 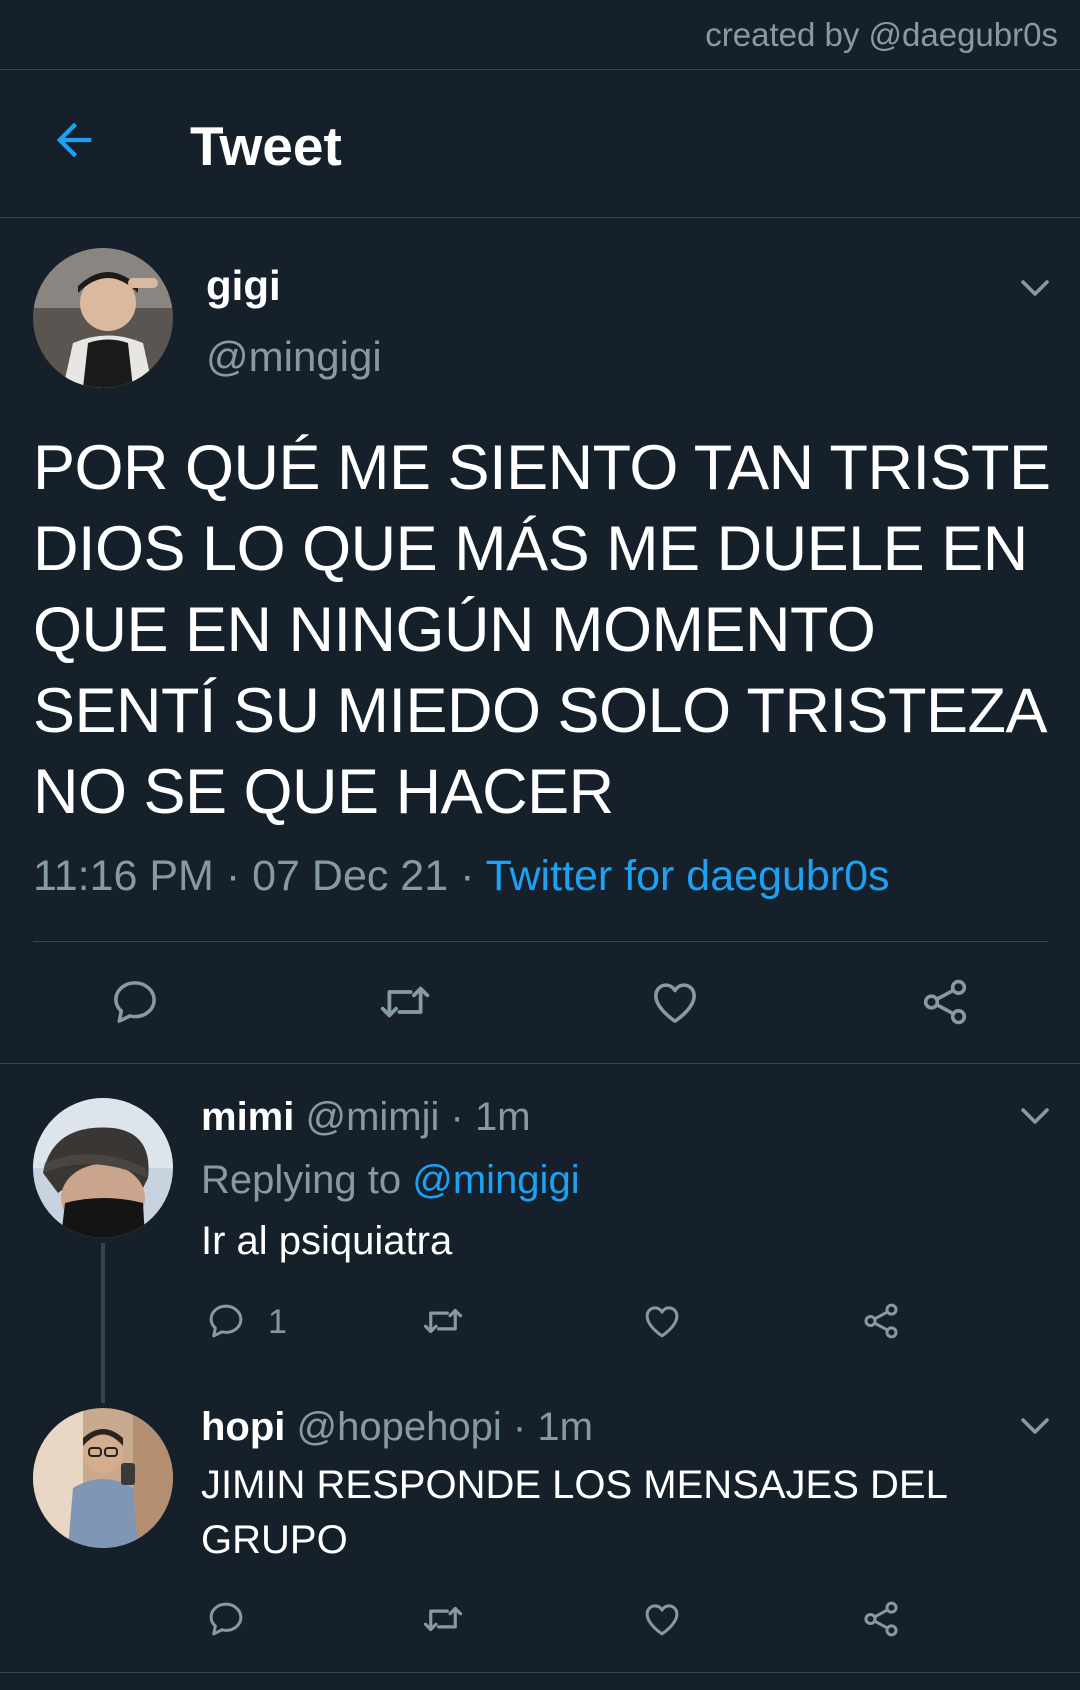 What do you see at coordinates (540, 1672) in the screenshot?
I see `bottom-divider` at bounding box center [540, 1672].